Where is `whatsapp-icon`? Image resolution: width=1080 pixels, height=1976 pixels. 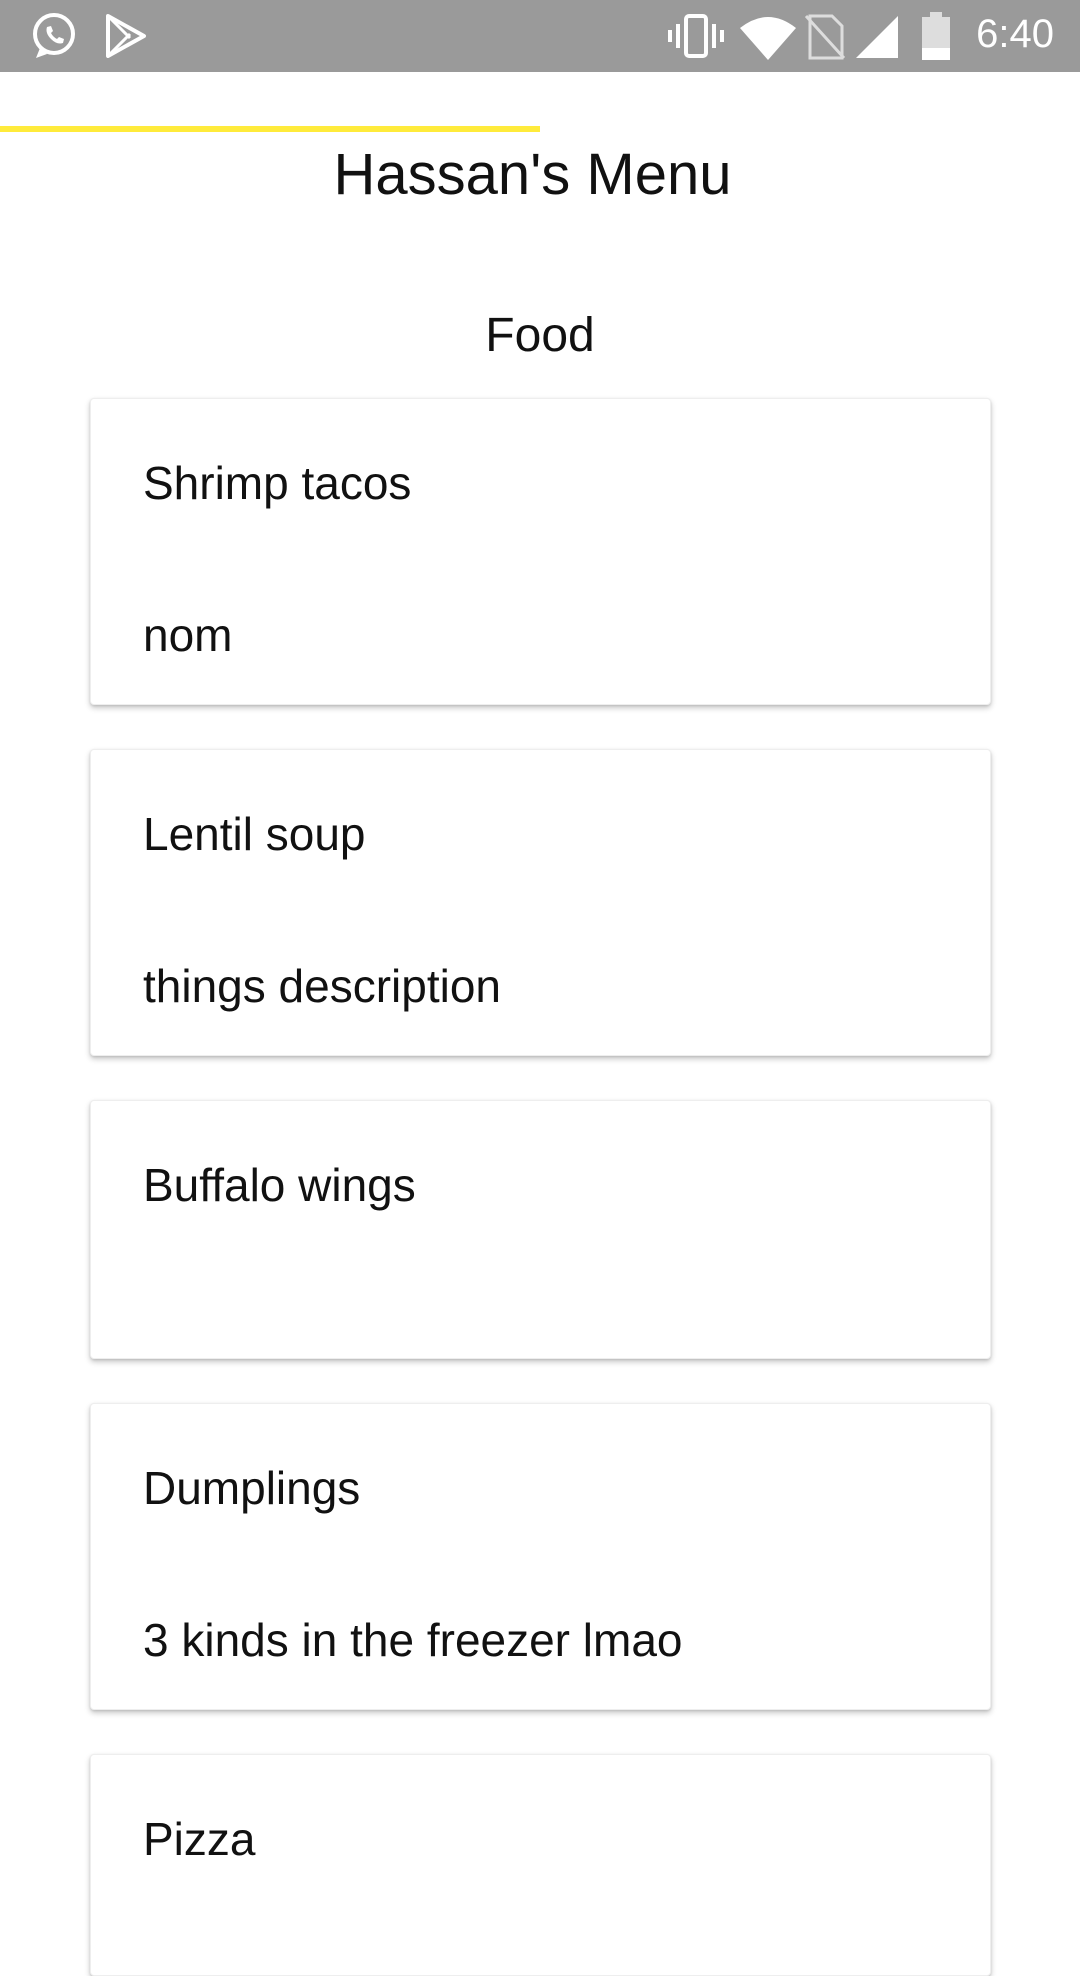 whatsapp-icon is located at coordinates (54, 38).